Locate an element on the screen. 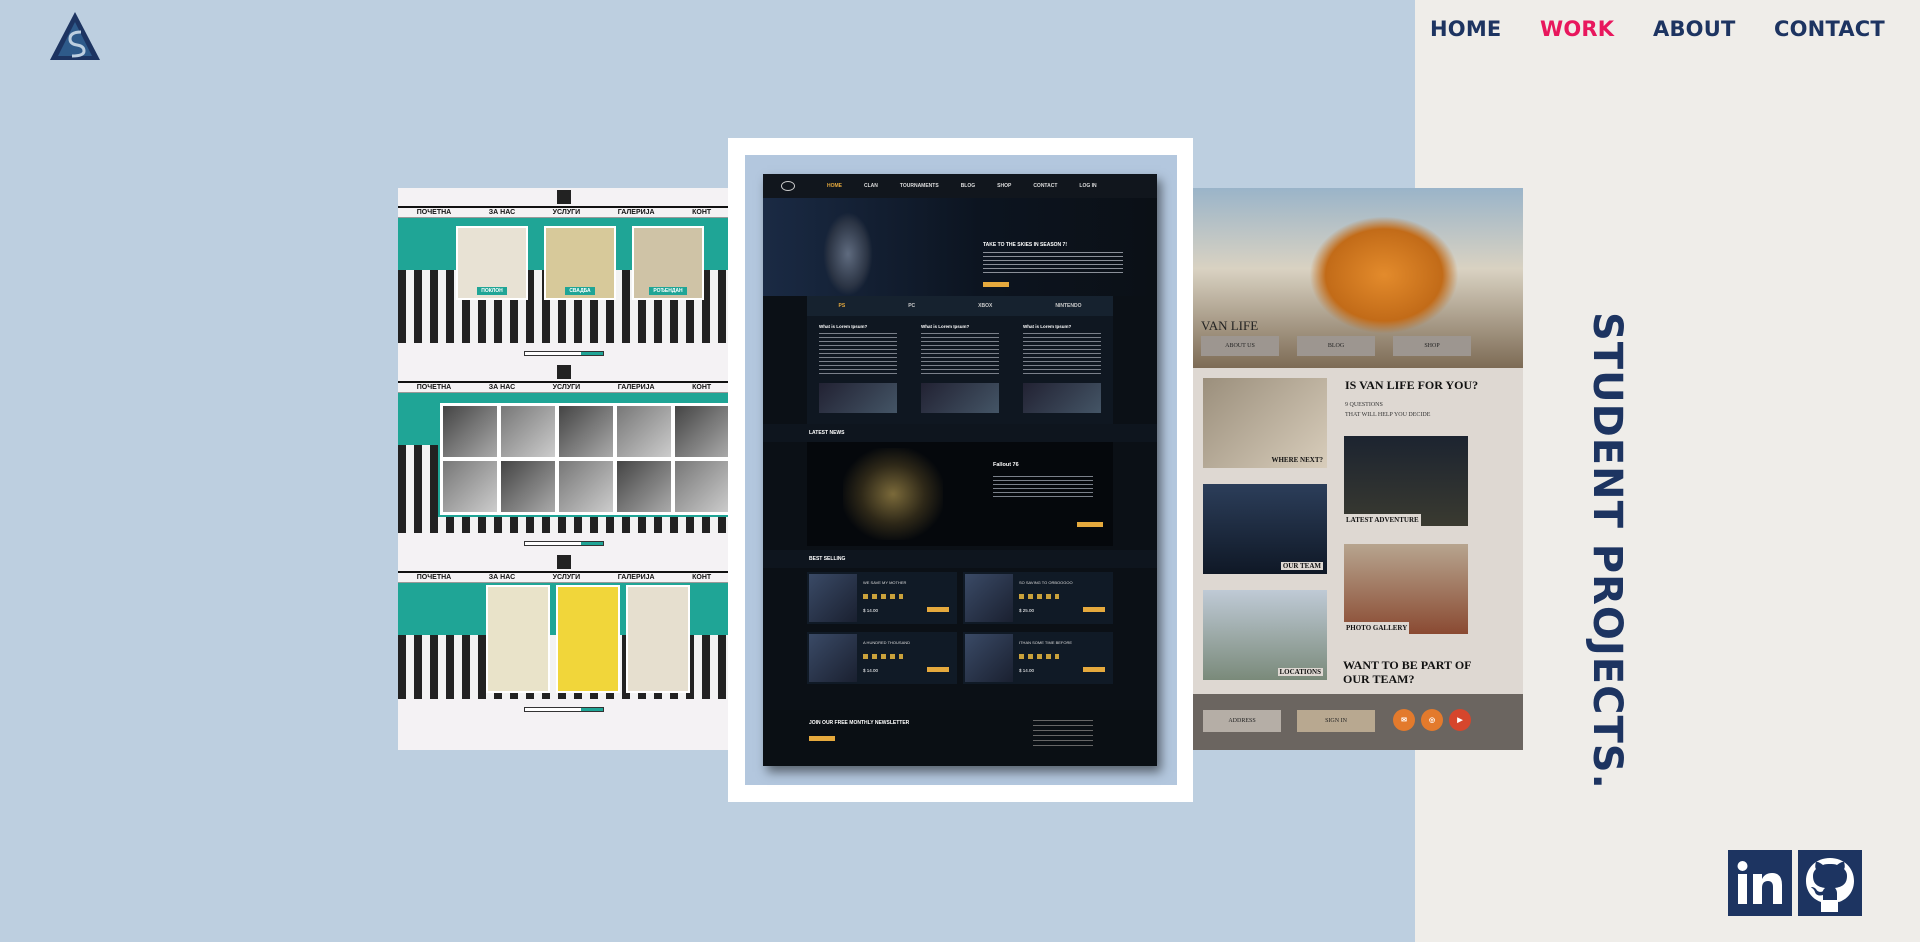 The width and height of the screenshot is (1920, 942). pr-hero: VAN LIFE ABOUT US BLOG SHOP is located at coordinates (1358, 278).